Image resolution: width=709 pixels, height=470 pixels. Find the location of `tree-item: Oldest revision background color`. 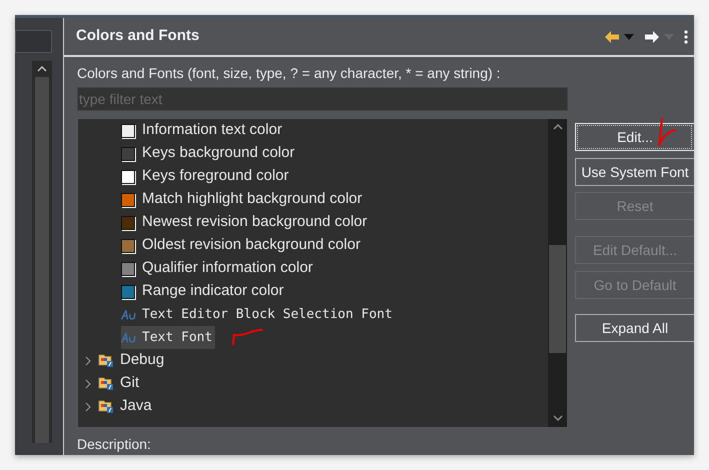

tree-item: Oldest revision background color is located at coordinates (313, 245).